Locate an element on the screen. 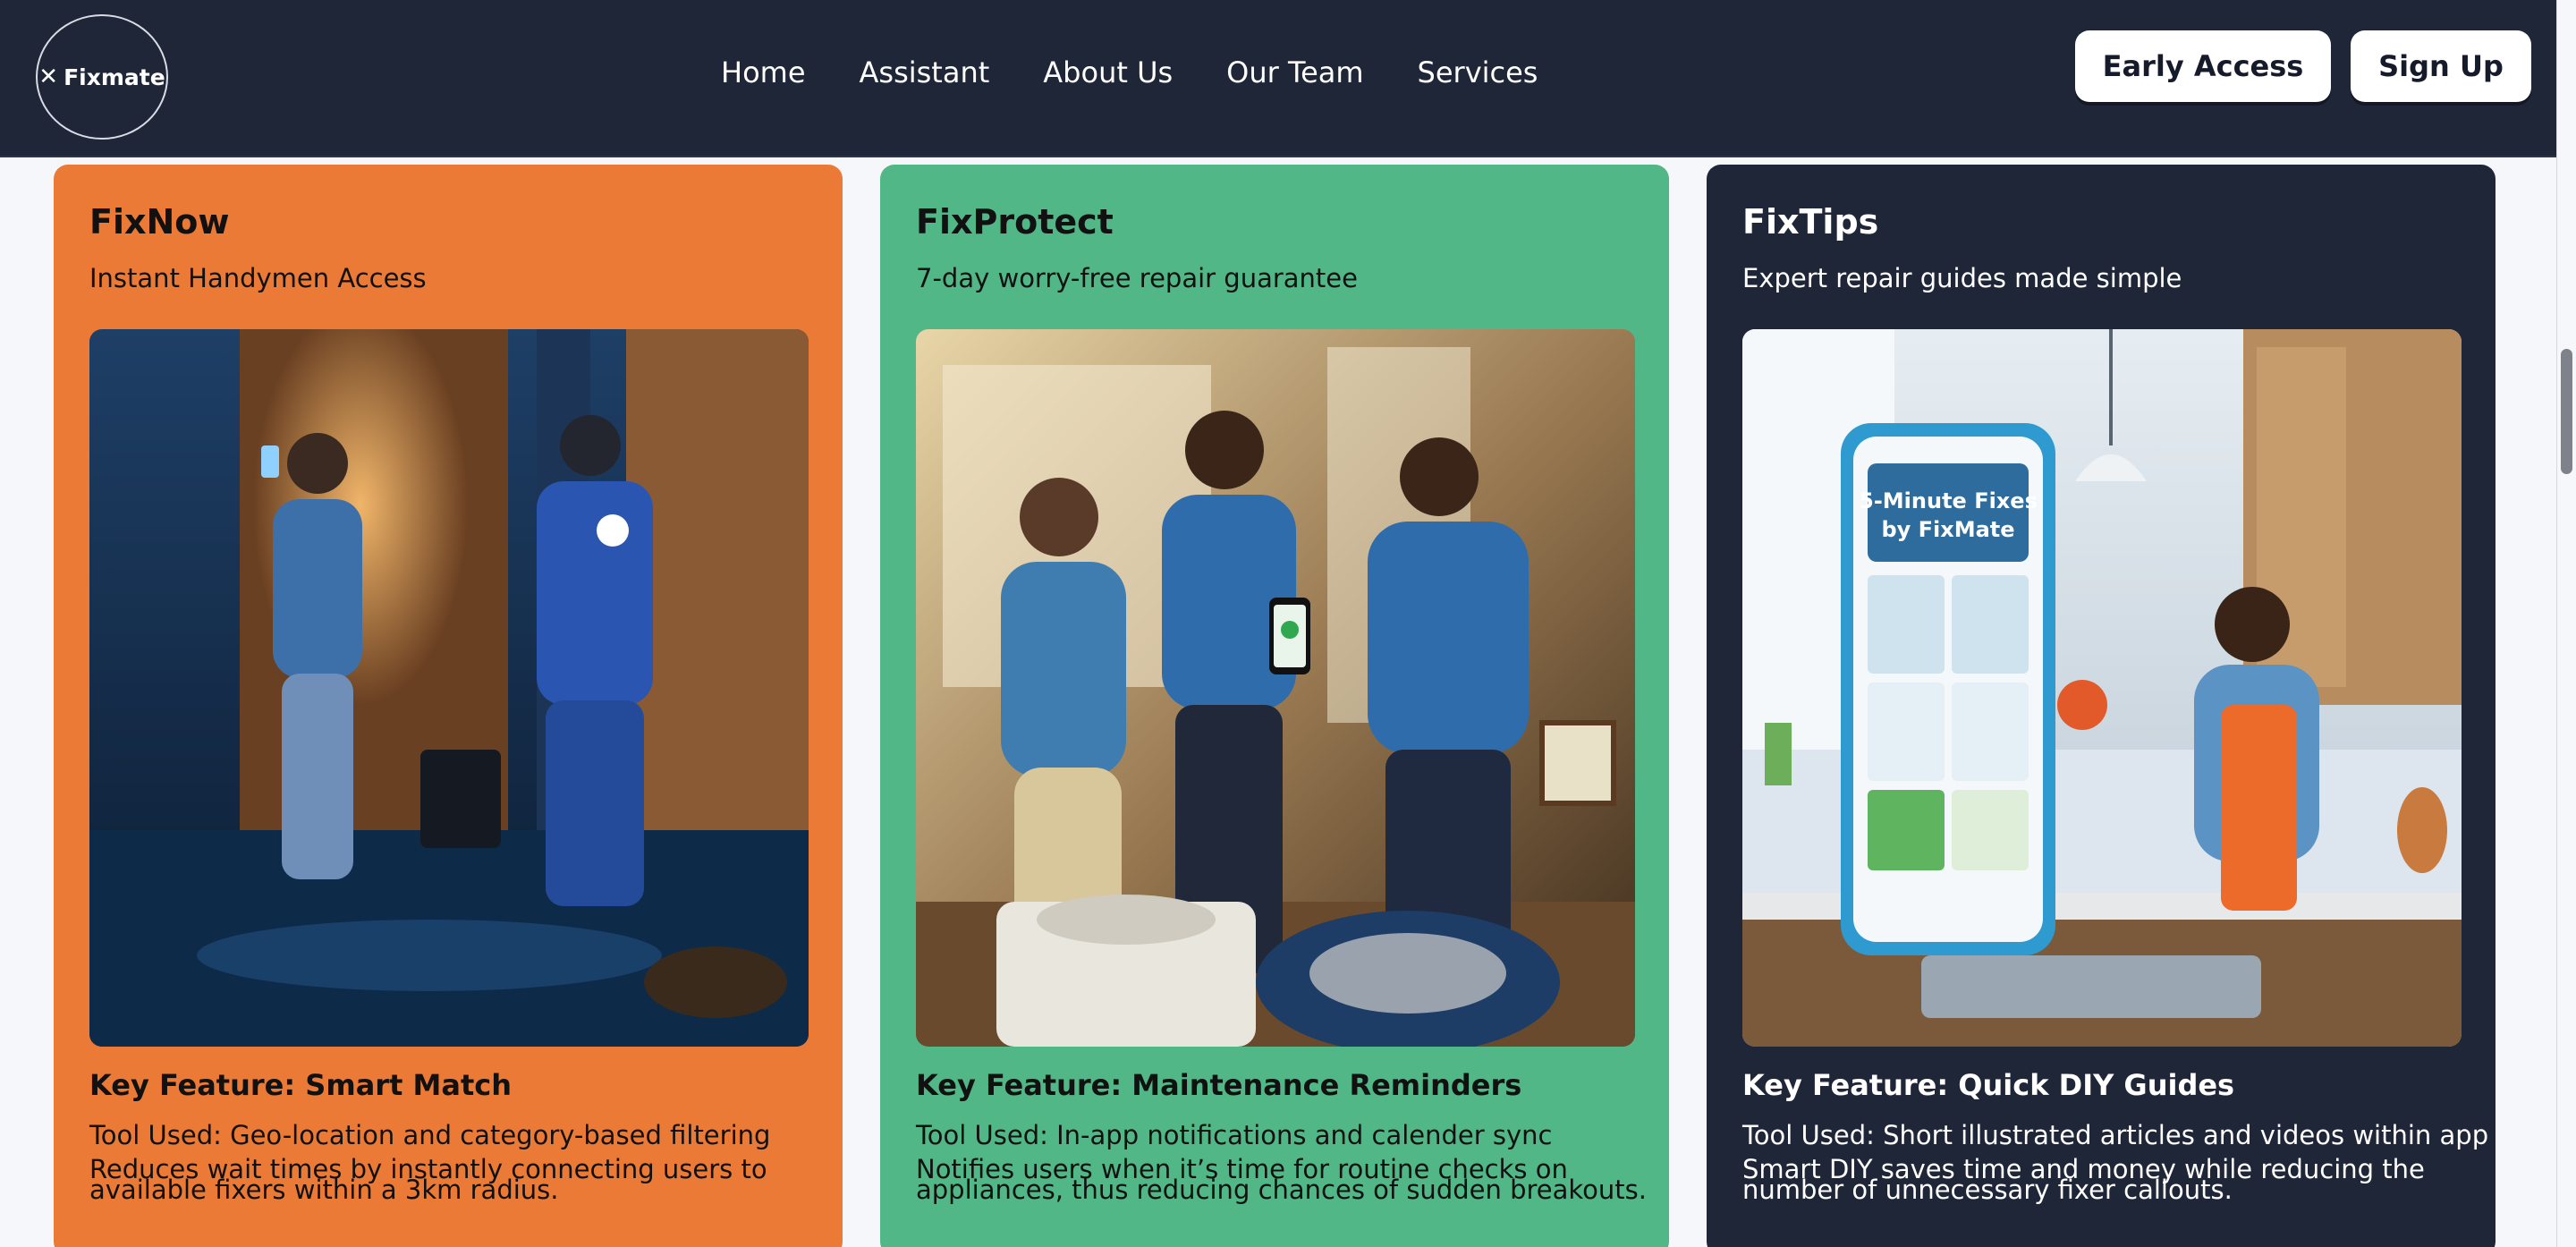  card-title: FixTips is located at coordinates (1810, 222).